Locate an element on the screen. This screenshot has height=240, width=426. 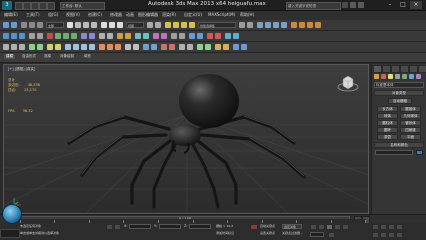
app-logo-icon: 3 is located at coordinates (7, 5).